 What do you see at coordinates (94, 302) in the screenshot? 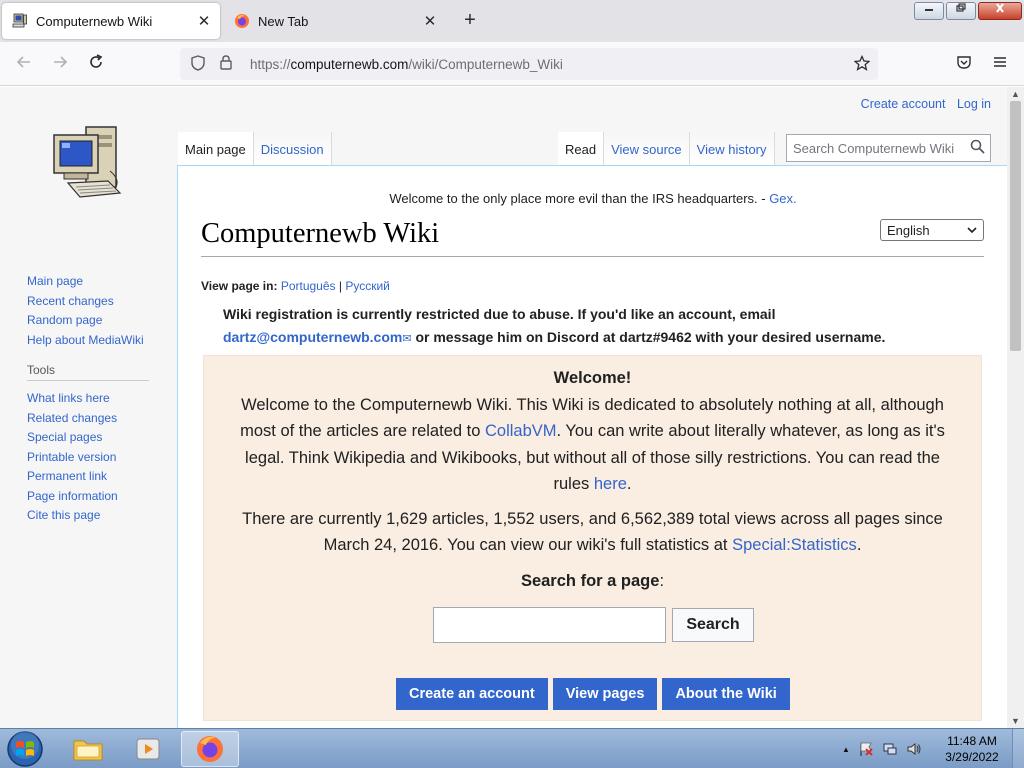
I see `sidebar-item-recent-changes: Recent changes` at bounding box center [94, 302].